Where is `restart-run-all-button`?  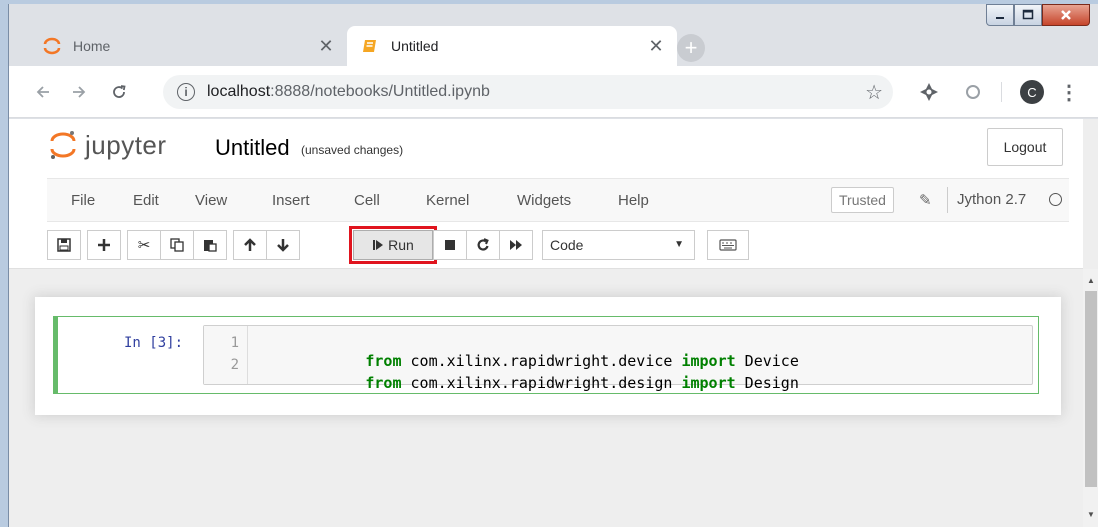 restart-run-all-button is located at coordinates (516, 245).